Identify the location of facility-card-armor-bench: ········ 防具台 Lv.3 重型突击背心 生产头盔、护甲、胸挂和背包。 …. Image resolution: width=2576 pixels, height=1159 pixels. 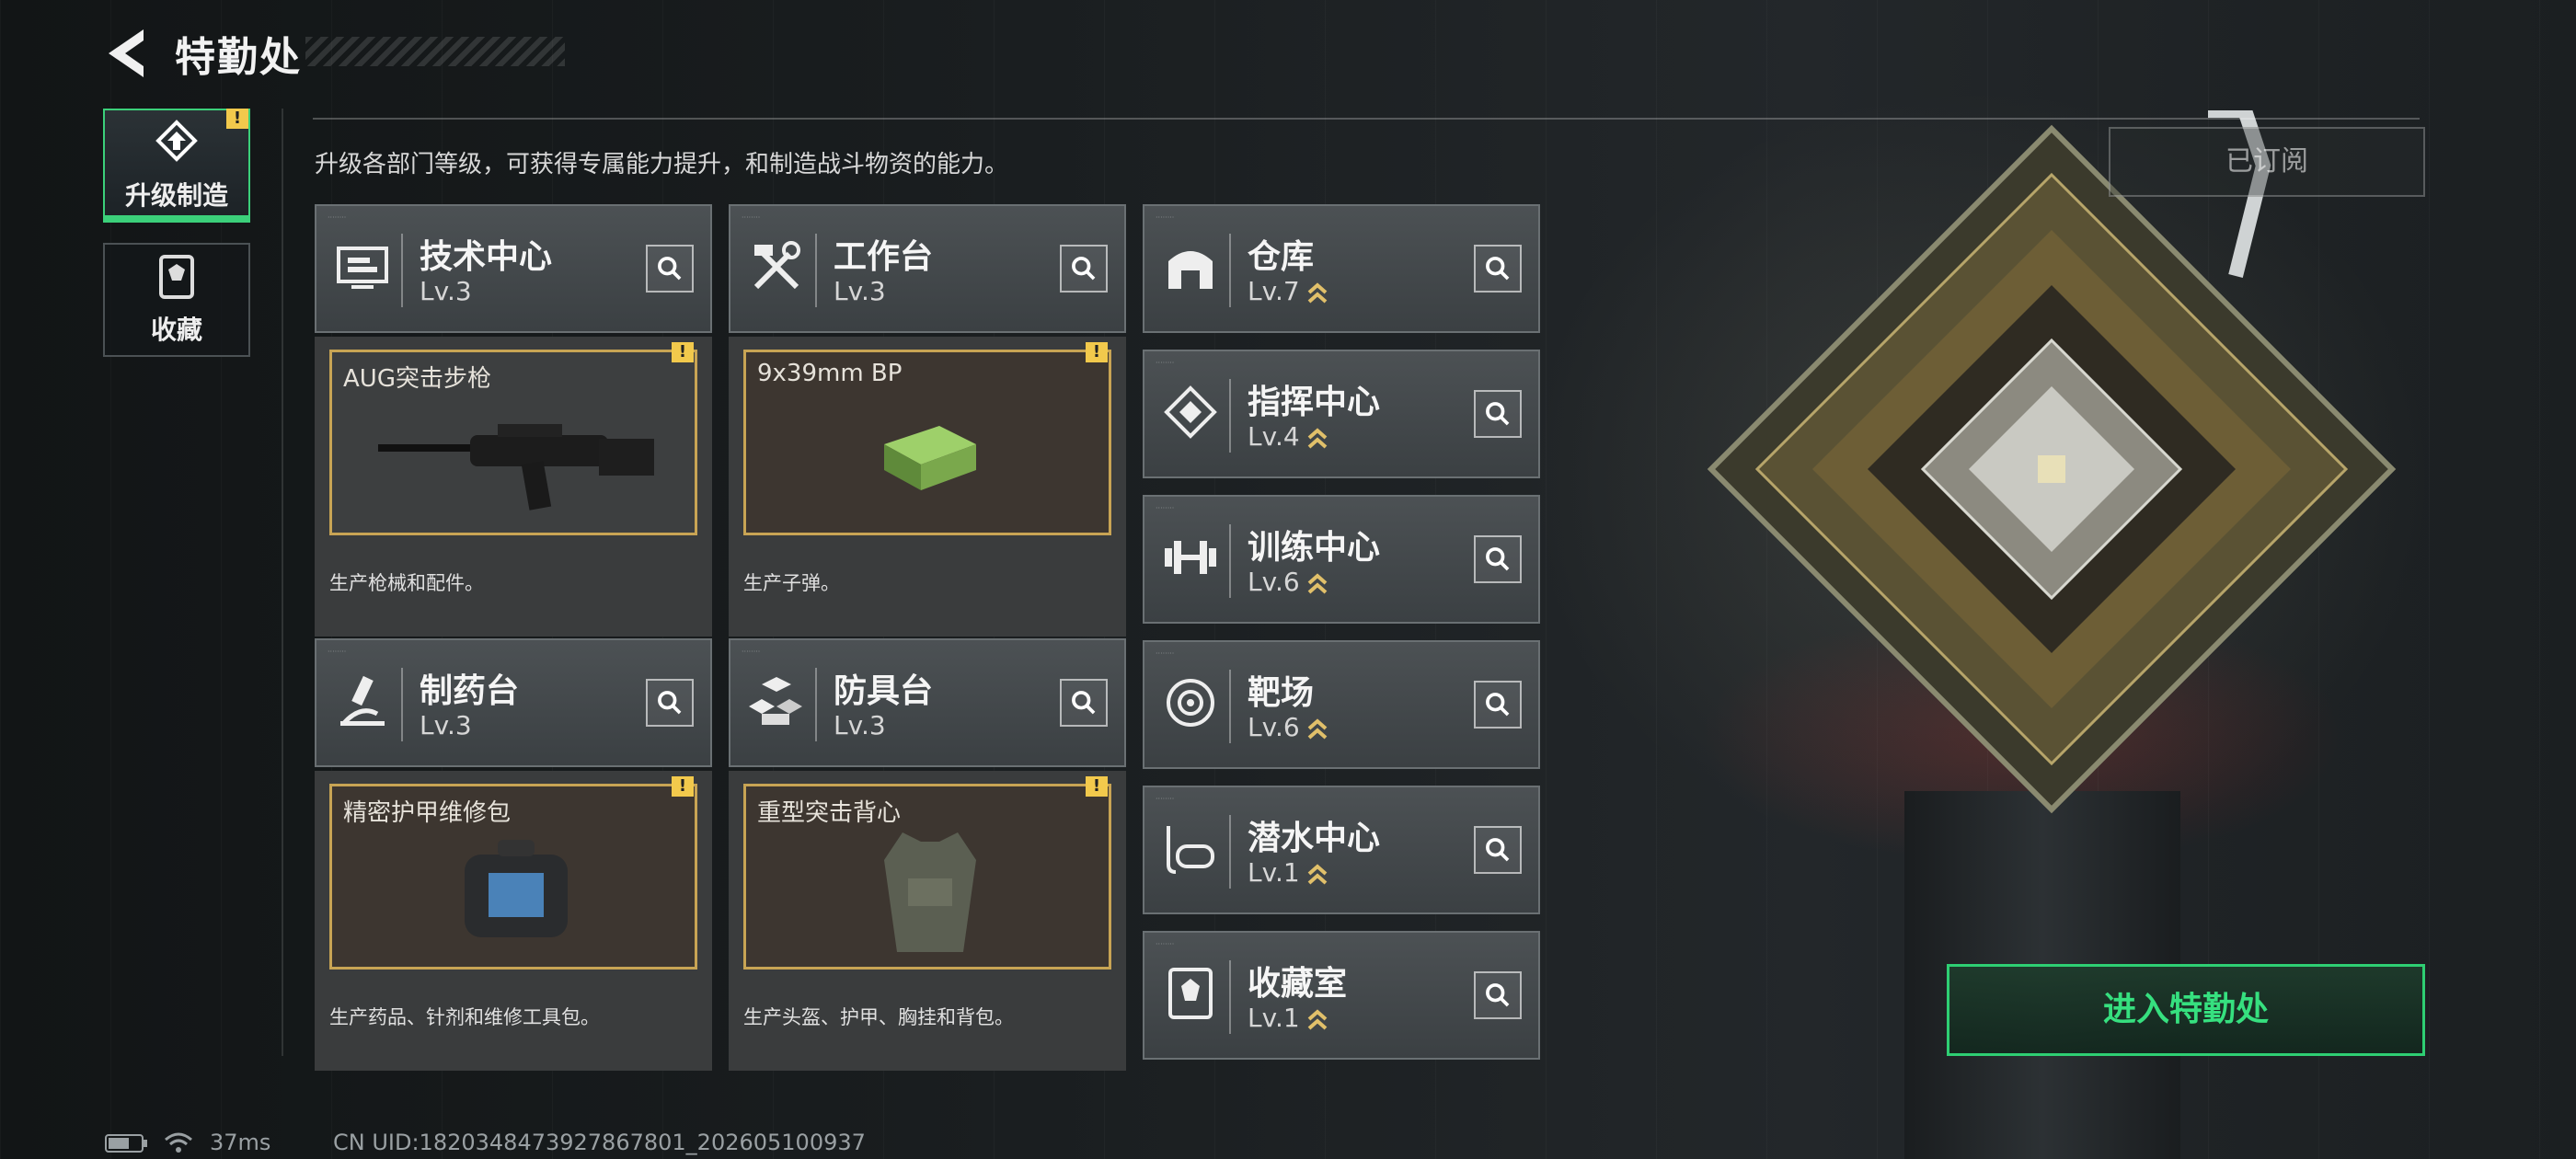
(927, 854).